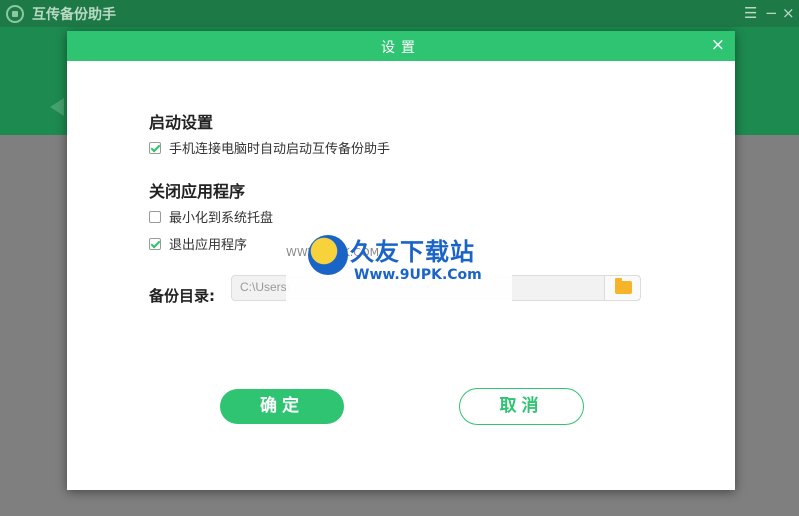 The height and width of the screenshot is (516, 799). Describe the element at coordinates (197, 191) in the screenshot. I see `close-app-heading: 关闭应用程序` at that location.